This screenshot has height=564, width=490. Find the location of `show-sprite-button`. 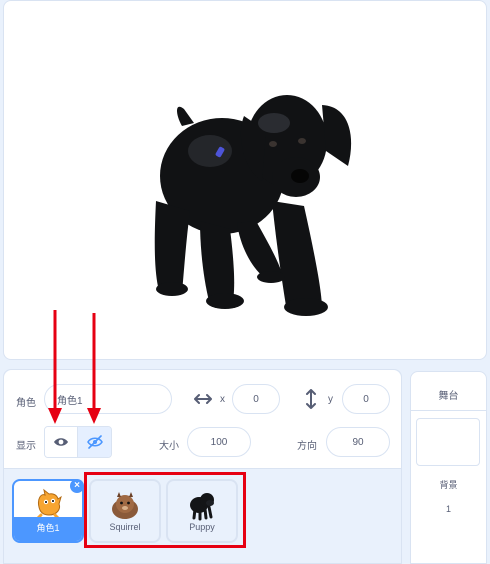

show-sprite-button is located at coordinates (62, 442).